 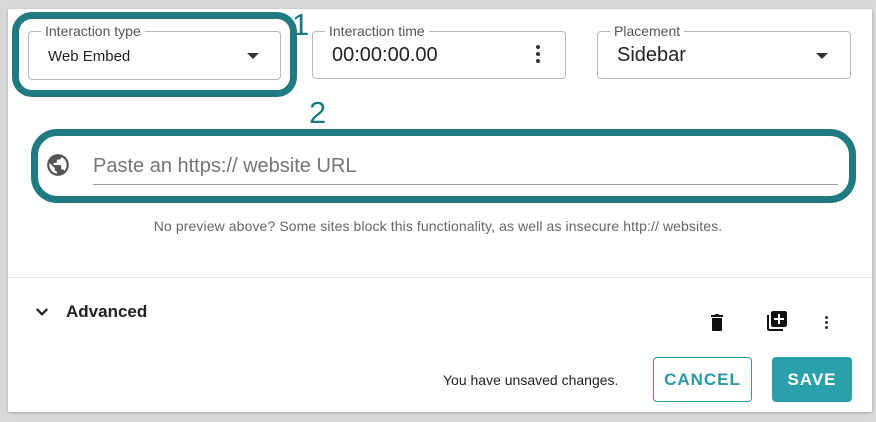 I want to click on advanced-toggle: Advanced, so click(x=106, y=312).